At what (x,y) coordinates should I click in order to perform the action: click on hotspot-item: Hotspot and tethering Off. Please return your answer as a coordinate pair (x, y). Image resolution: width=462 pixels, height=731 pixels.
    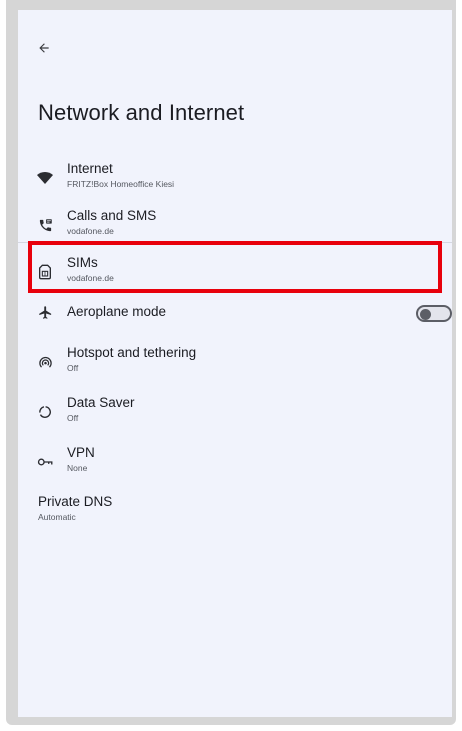
    Looking at the image, I should click on (235, 364).